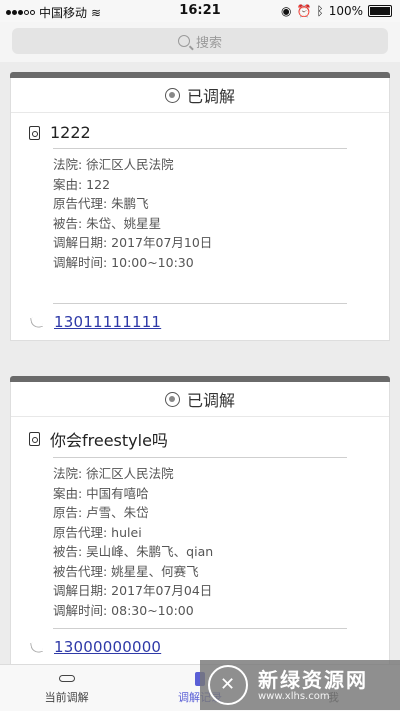  What do you see at coordinates (66, 697) in the screenshot?
I see `tab-label: 当前调解` at bounding box center [66, 697].